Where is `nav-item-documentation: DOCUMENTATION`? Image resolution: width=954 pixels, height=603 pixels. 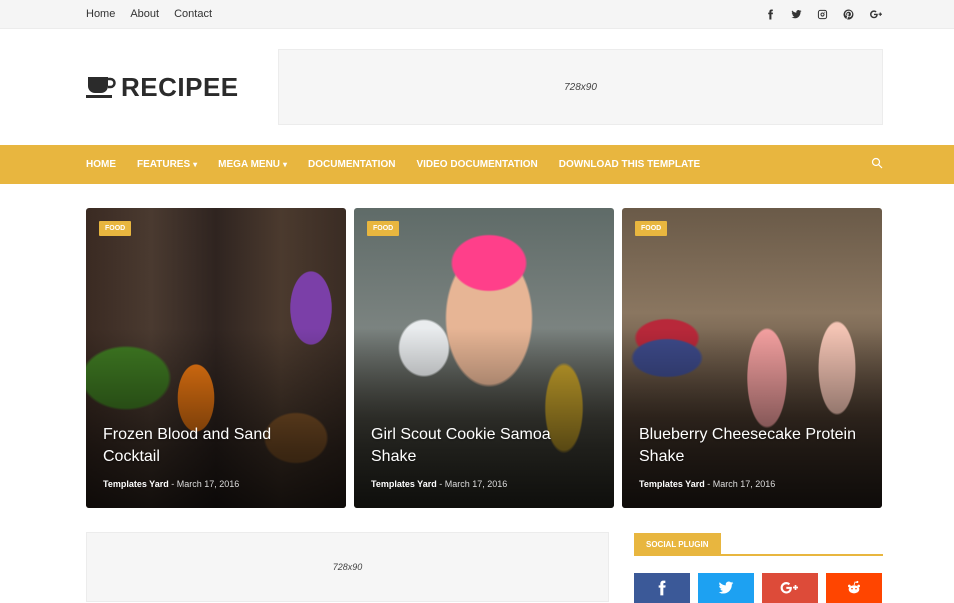
nav-item-documentation: DOCUMENTATION is located at coordinates (351, 164).